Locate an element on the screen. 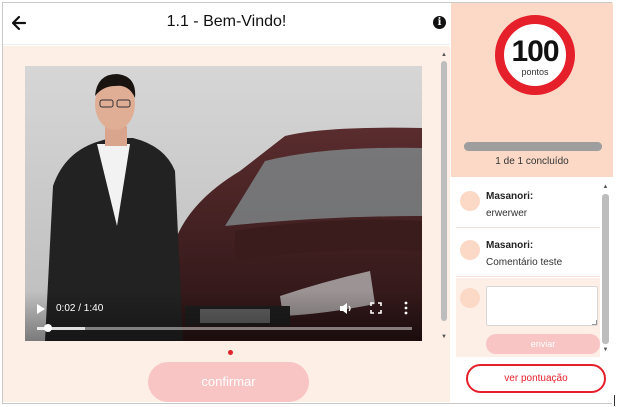  view-score-button: ver pontuação is located at coordinates (536, 378).